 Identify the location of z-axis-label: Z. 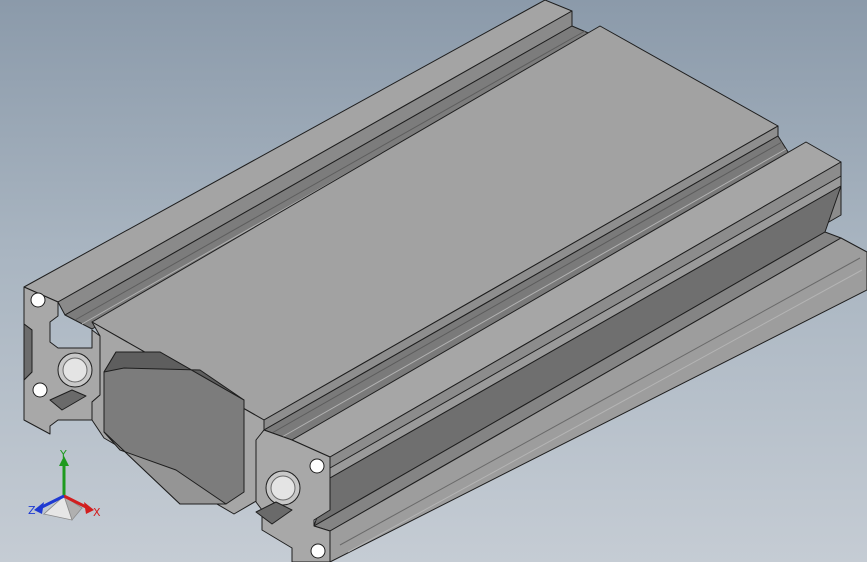
(32, 510).